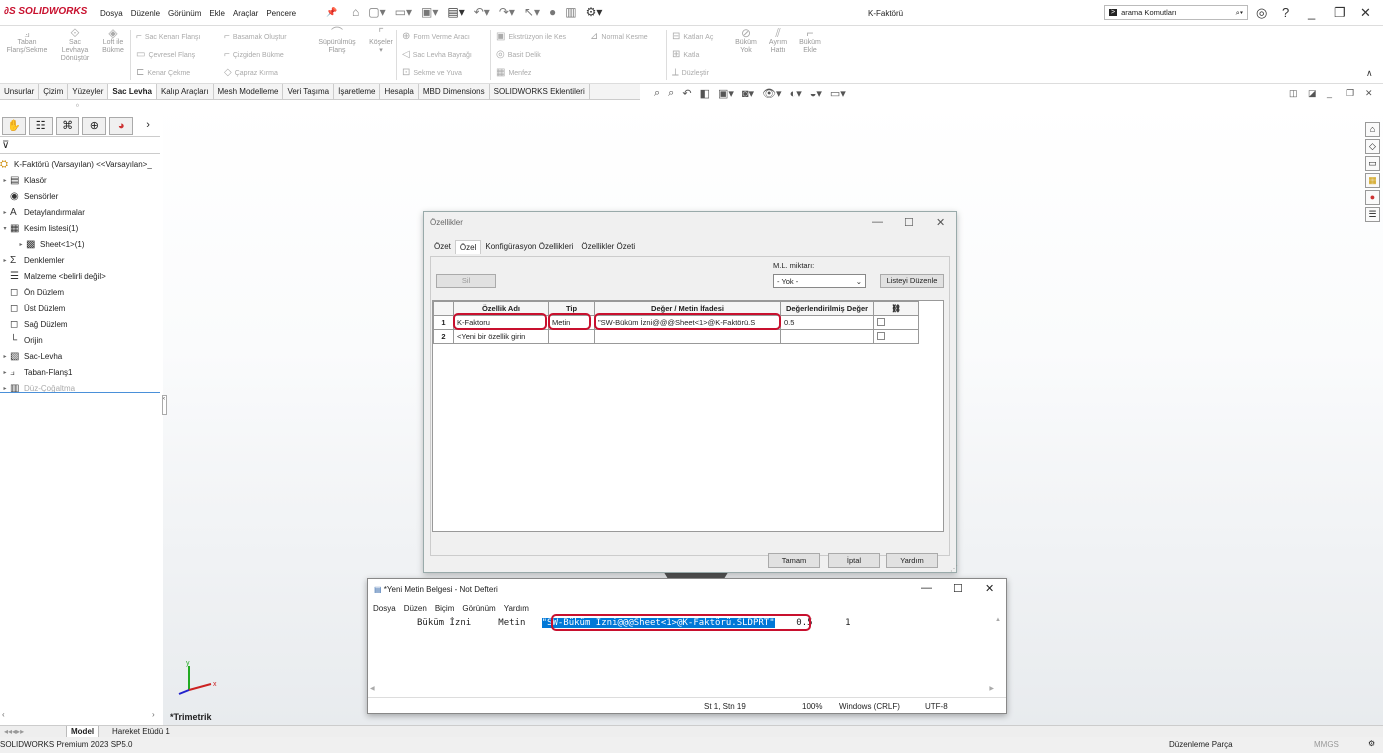 The width and height of the screenshot is (1383, 753). I want to click on simple-hole-button: ◎ Basit Delik, so click(518, 54).